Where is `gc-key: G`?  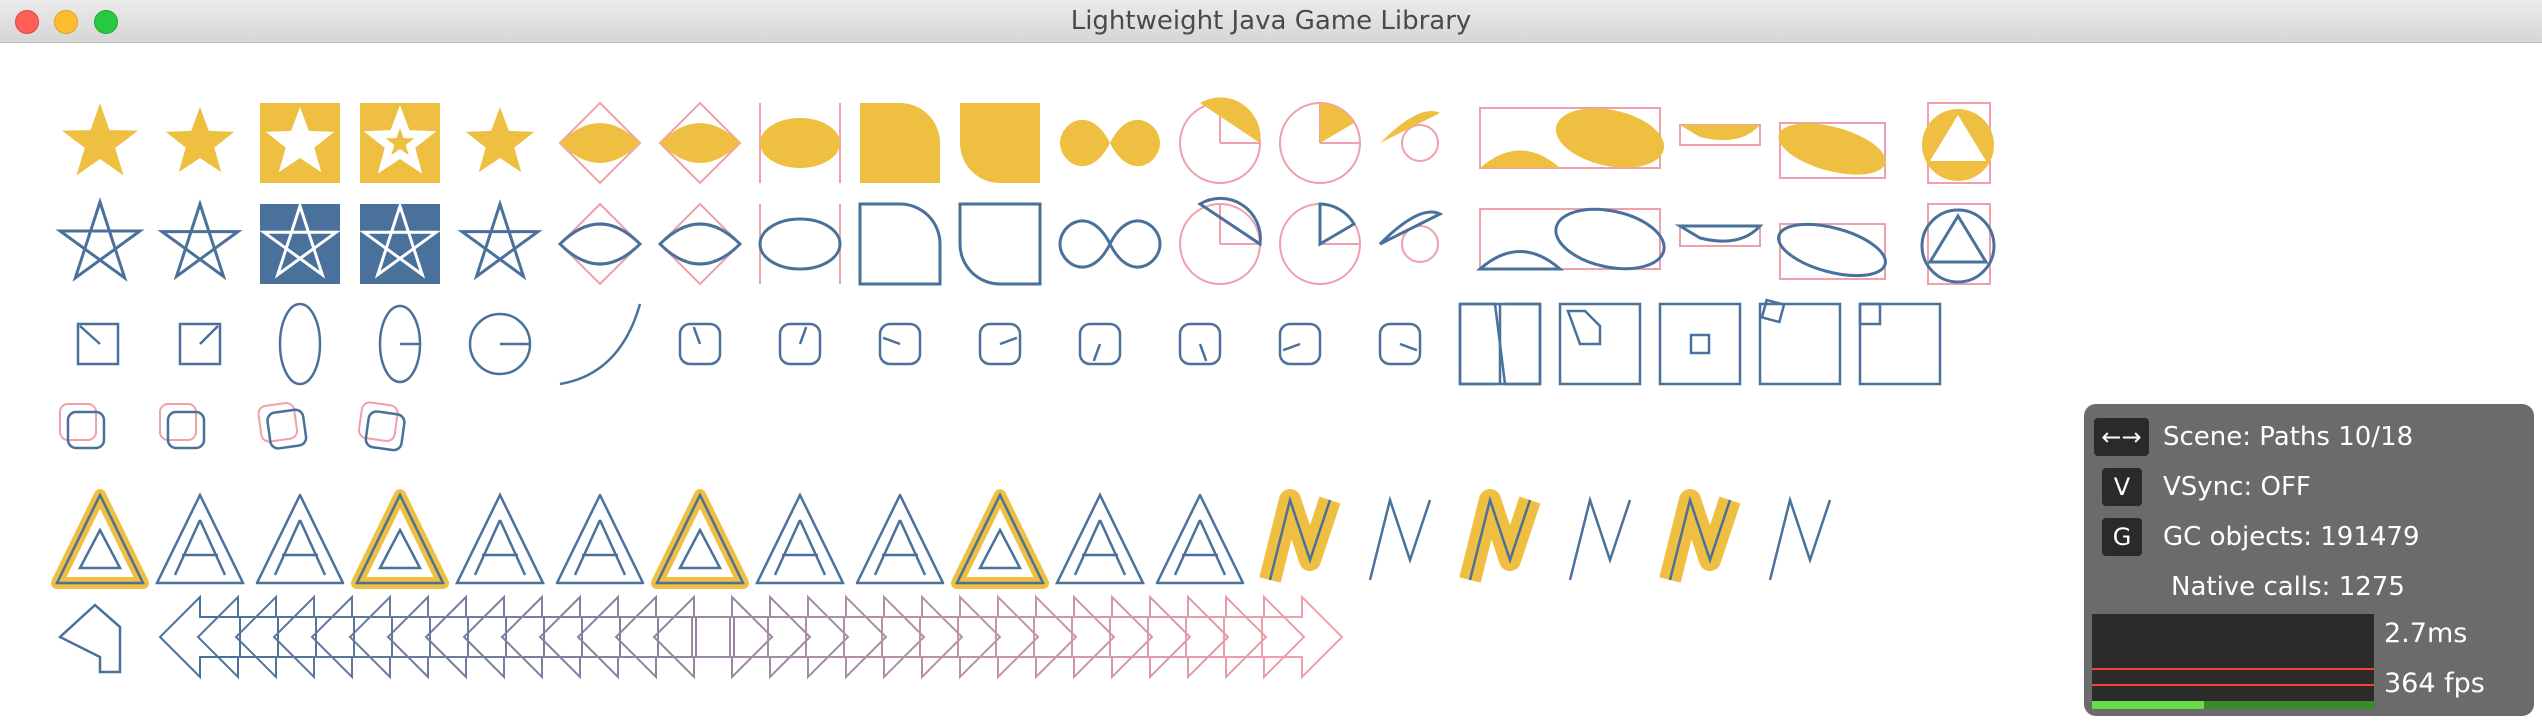 gc-key: G is located at coordinates (2122, 537).